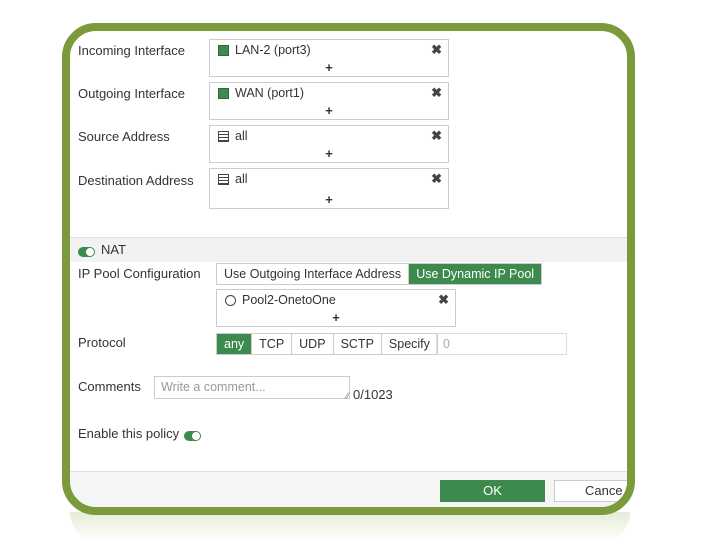 The image size is (722, 553). What do you see at coordinates (336, 308) in the screenshot?
I see `ip-pool-field: Pool2-OnetoOne ✖ +` at bounding box center [336, 308].